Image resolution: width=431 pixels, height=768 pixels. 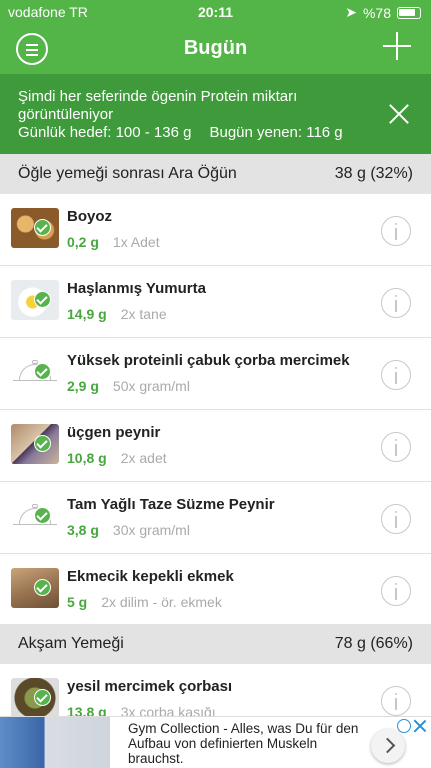 I want to click on food-name: üçgen peynir, so click(x=114, y=432).